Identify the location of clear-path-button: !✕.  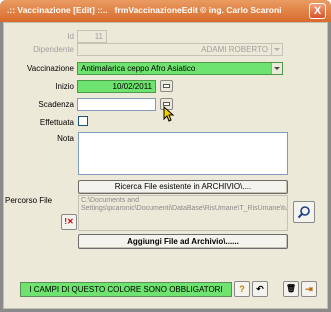
(69, 222).